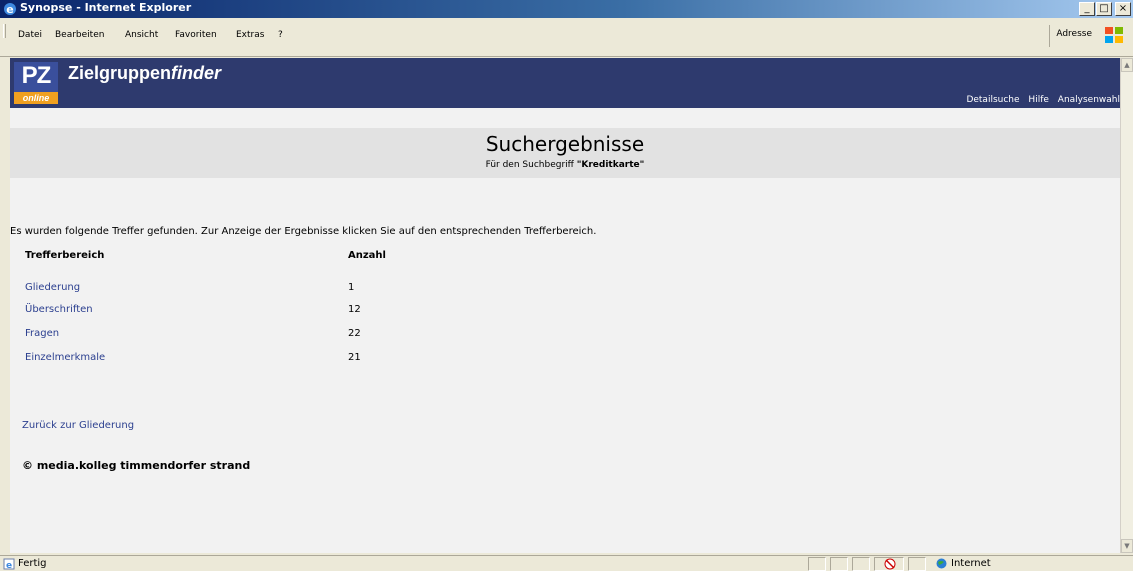 The height and width of the screenshot is (571, 1133). What do you see at coordinates (280, 35) in the screenshot?
I see `menu-help: ?` at bounding box center [280, 35].